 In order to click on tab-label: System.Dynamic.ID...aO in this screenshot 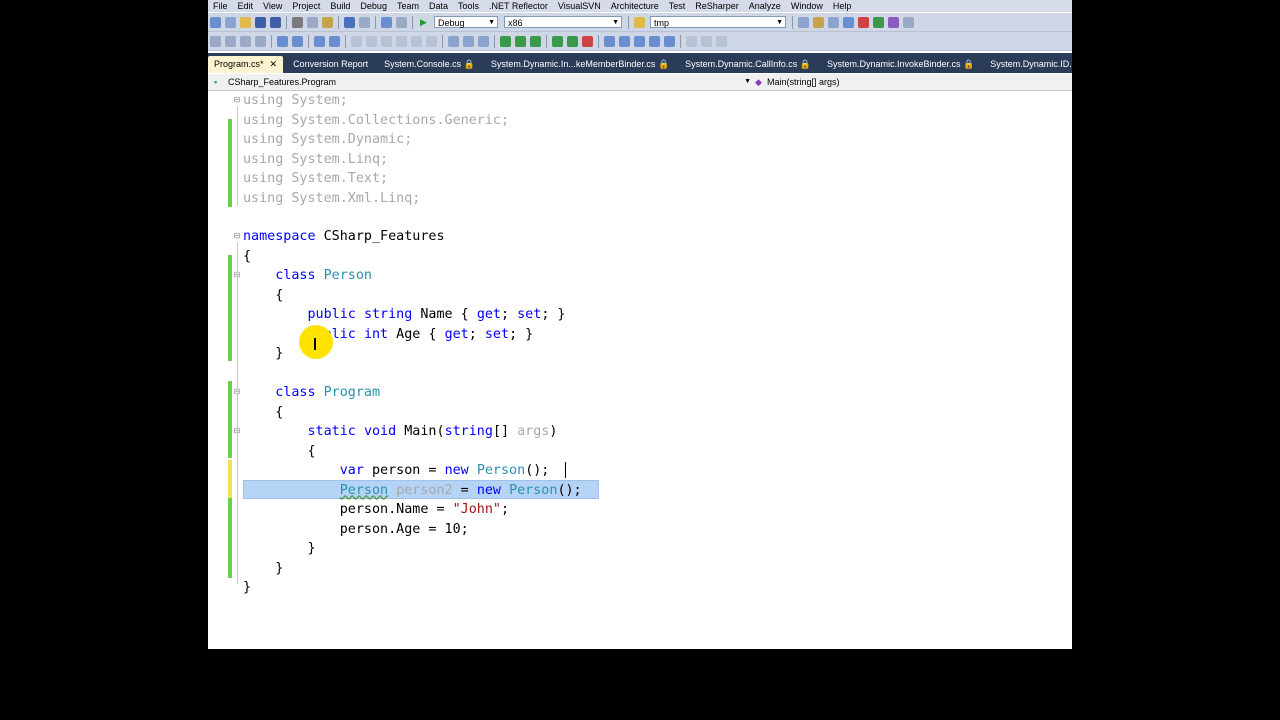, I will do `click(1031, 64)`.